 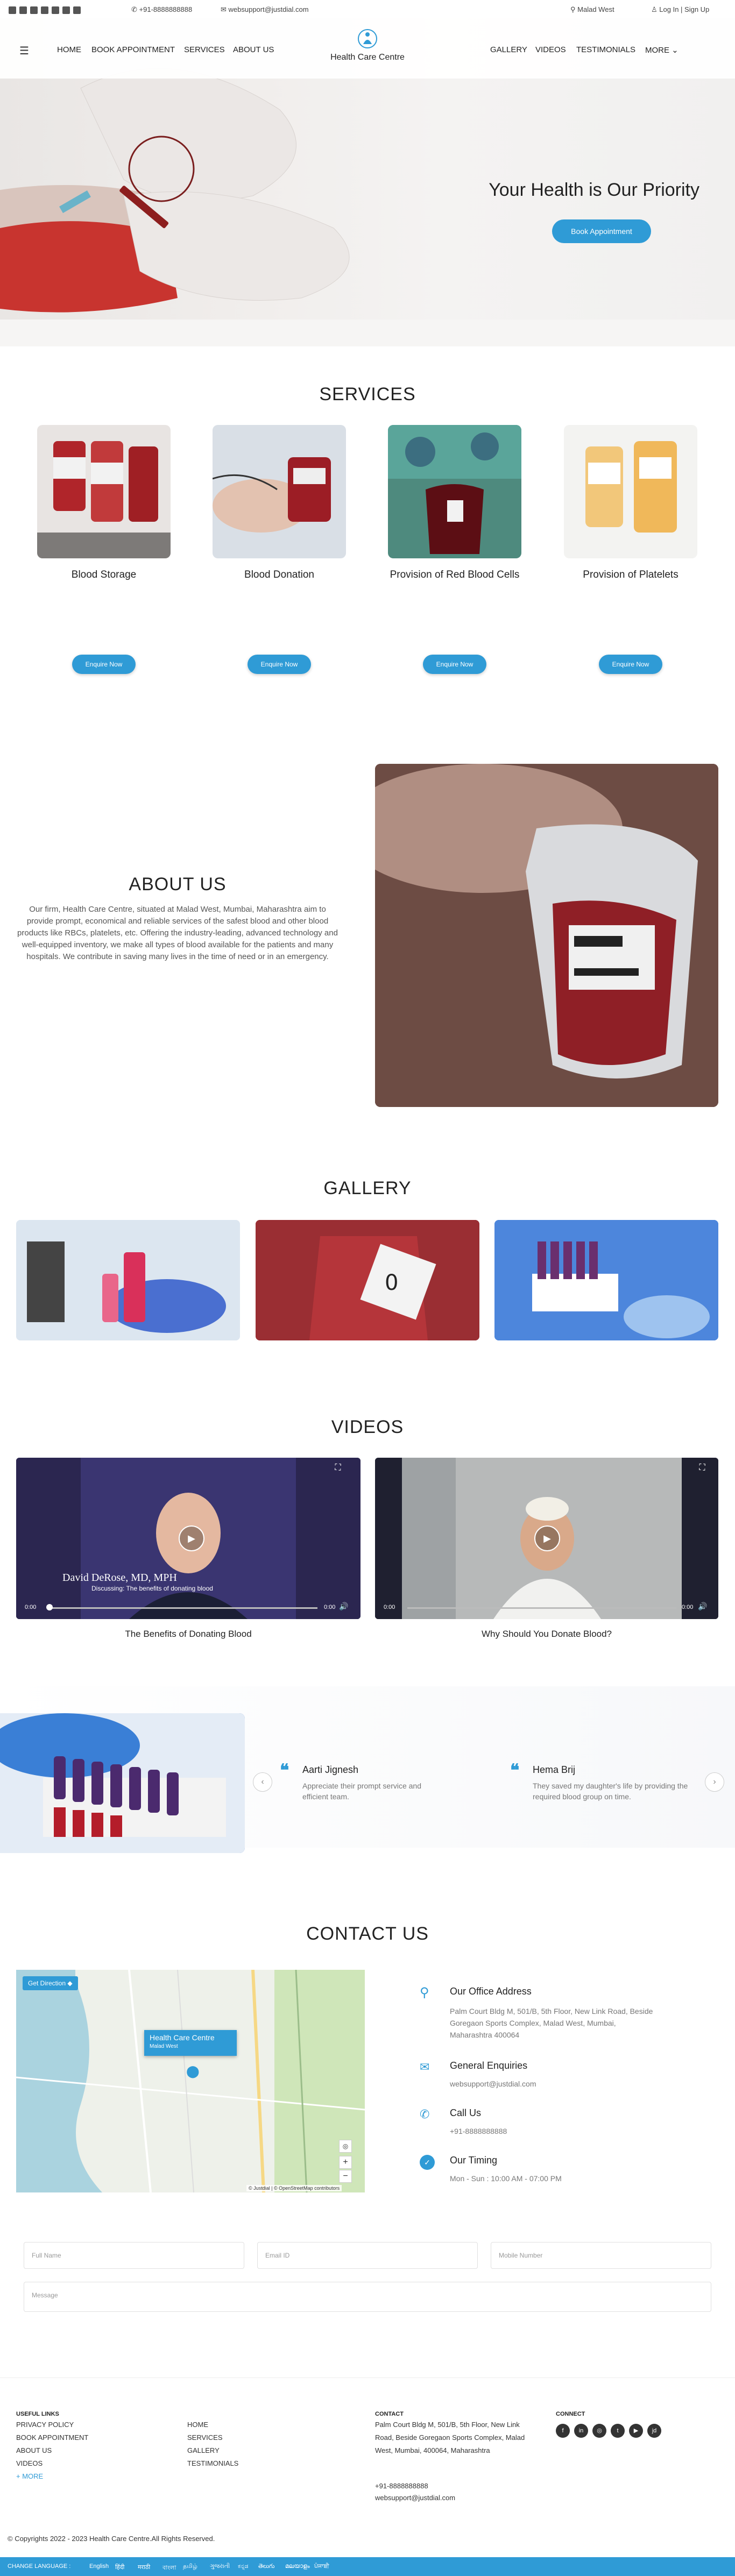 What do you see at coordinates (262, 1782) in the screenshot?
I see `testimonial-prev-arrow-icon: ‹` at bounding box center [262, 1782].